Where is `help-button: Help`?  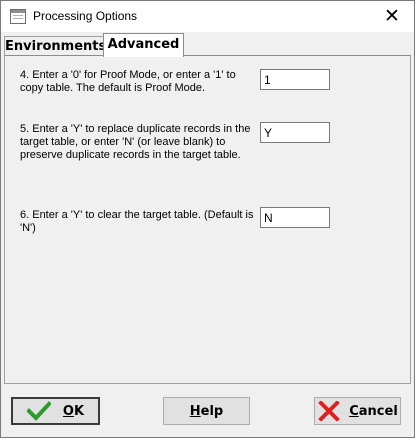 help-button: Help is located at coordinates (206, 411).